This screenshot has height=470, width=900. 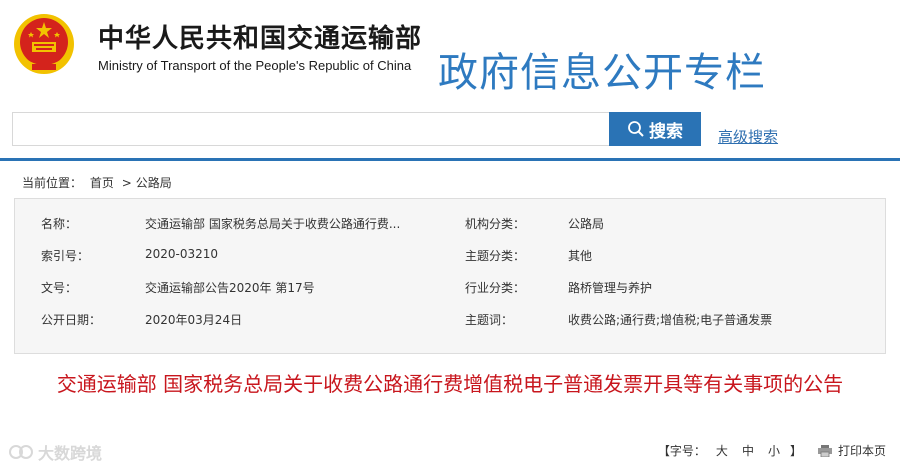 I want to click on breadcrumb: 当前位置： 首页 > 公路局, so click(x=99, y=182).